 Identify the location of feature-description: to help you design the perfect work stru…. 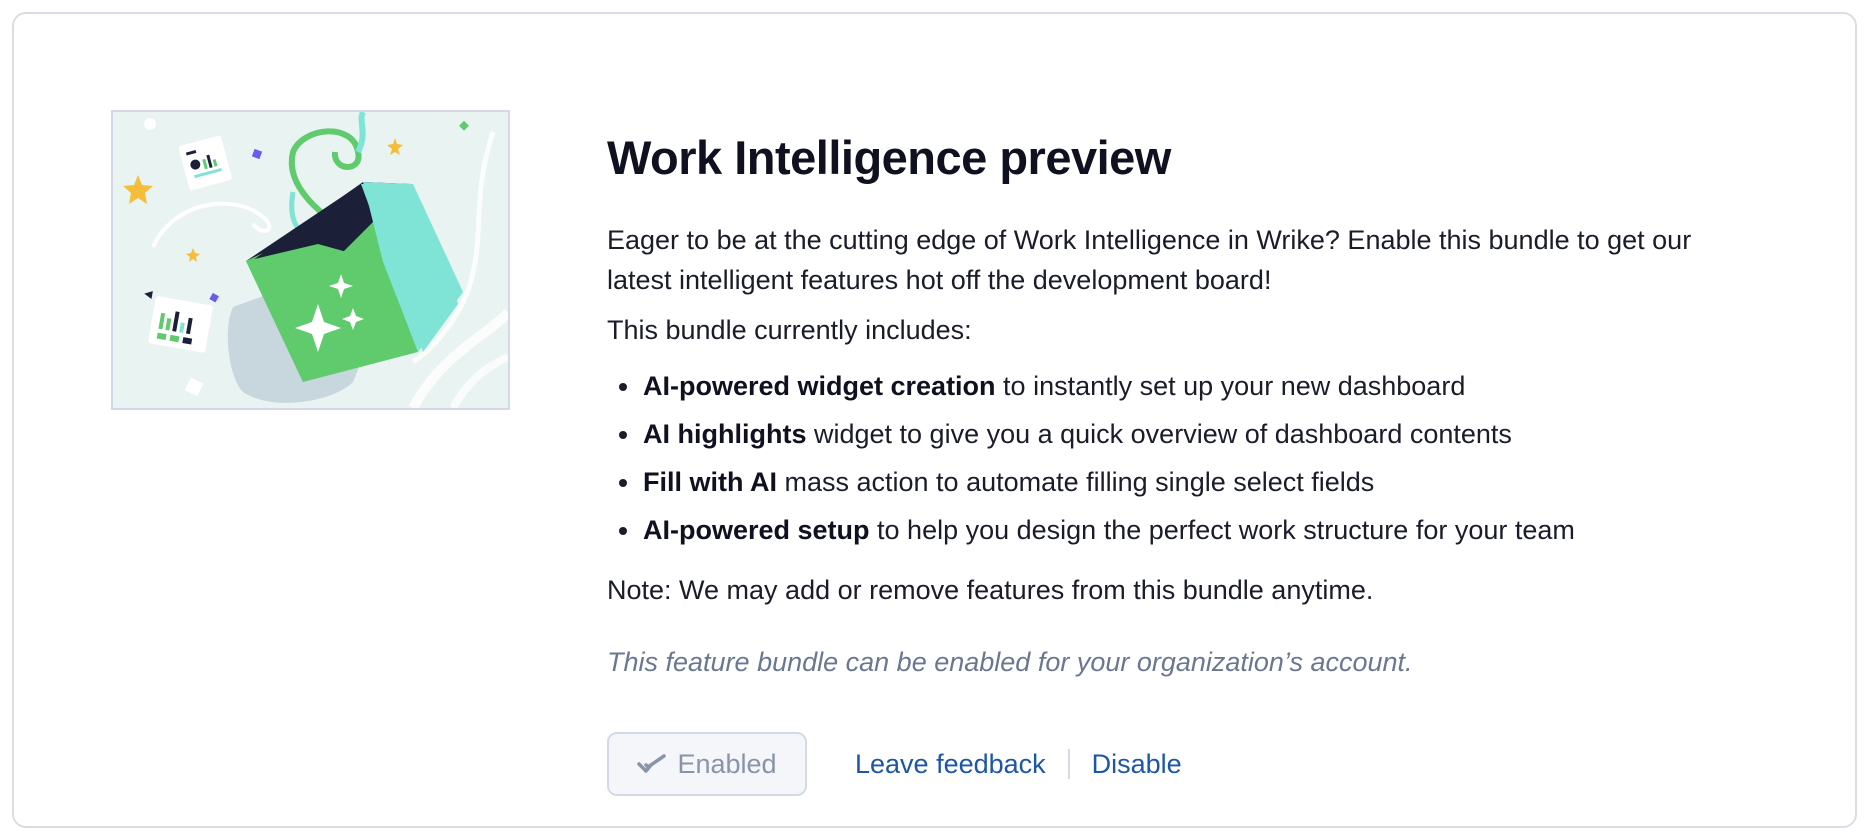
(1222, 530).